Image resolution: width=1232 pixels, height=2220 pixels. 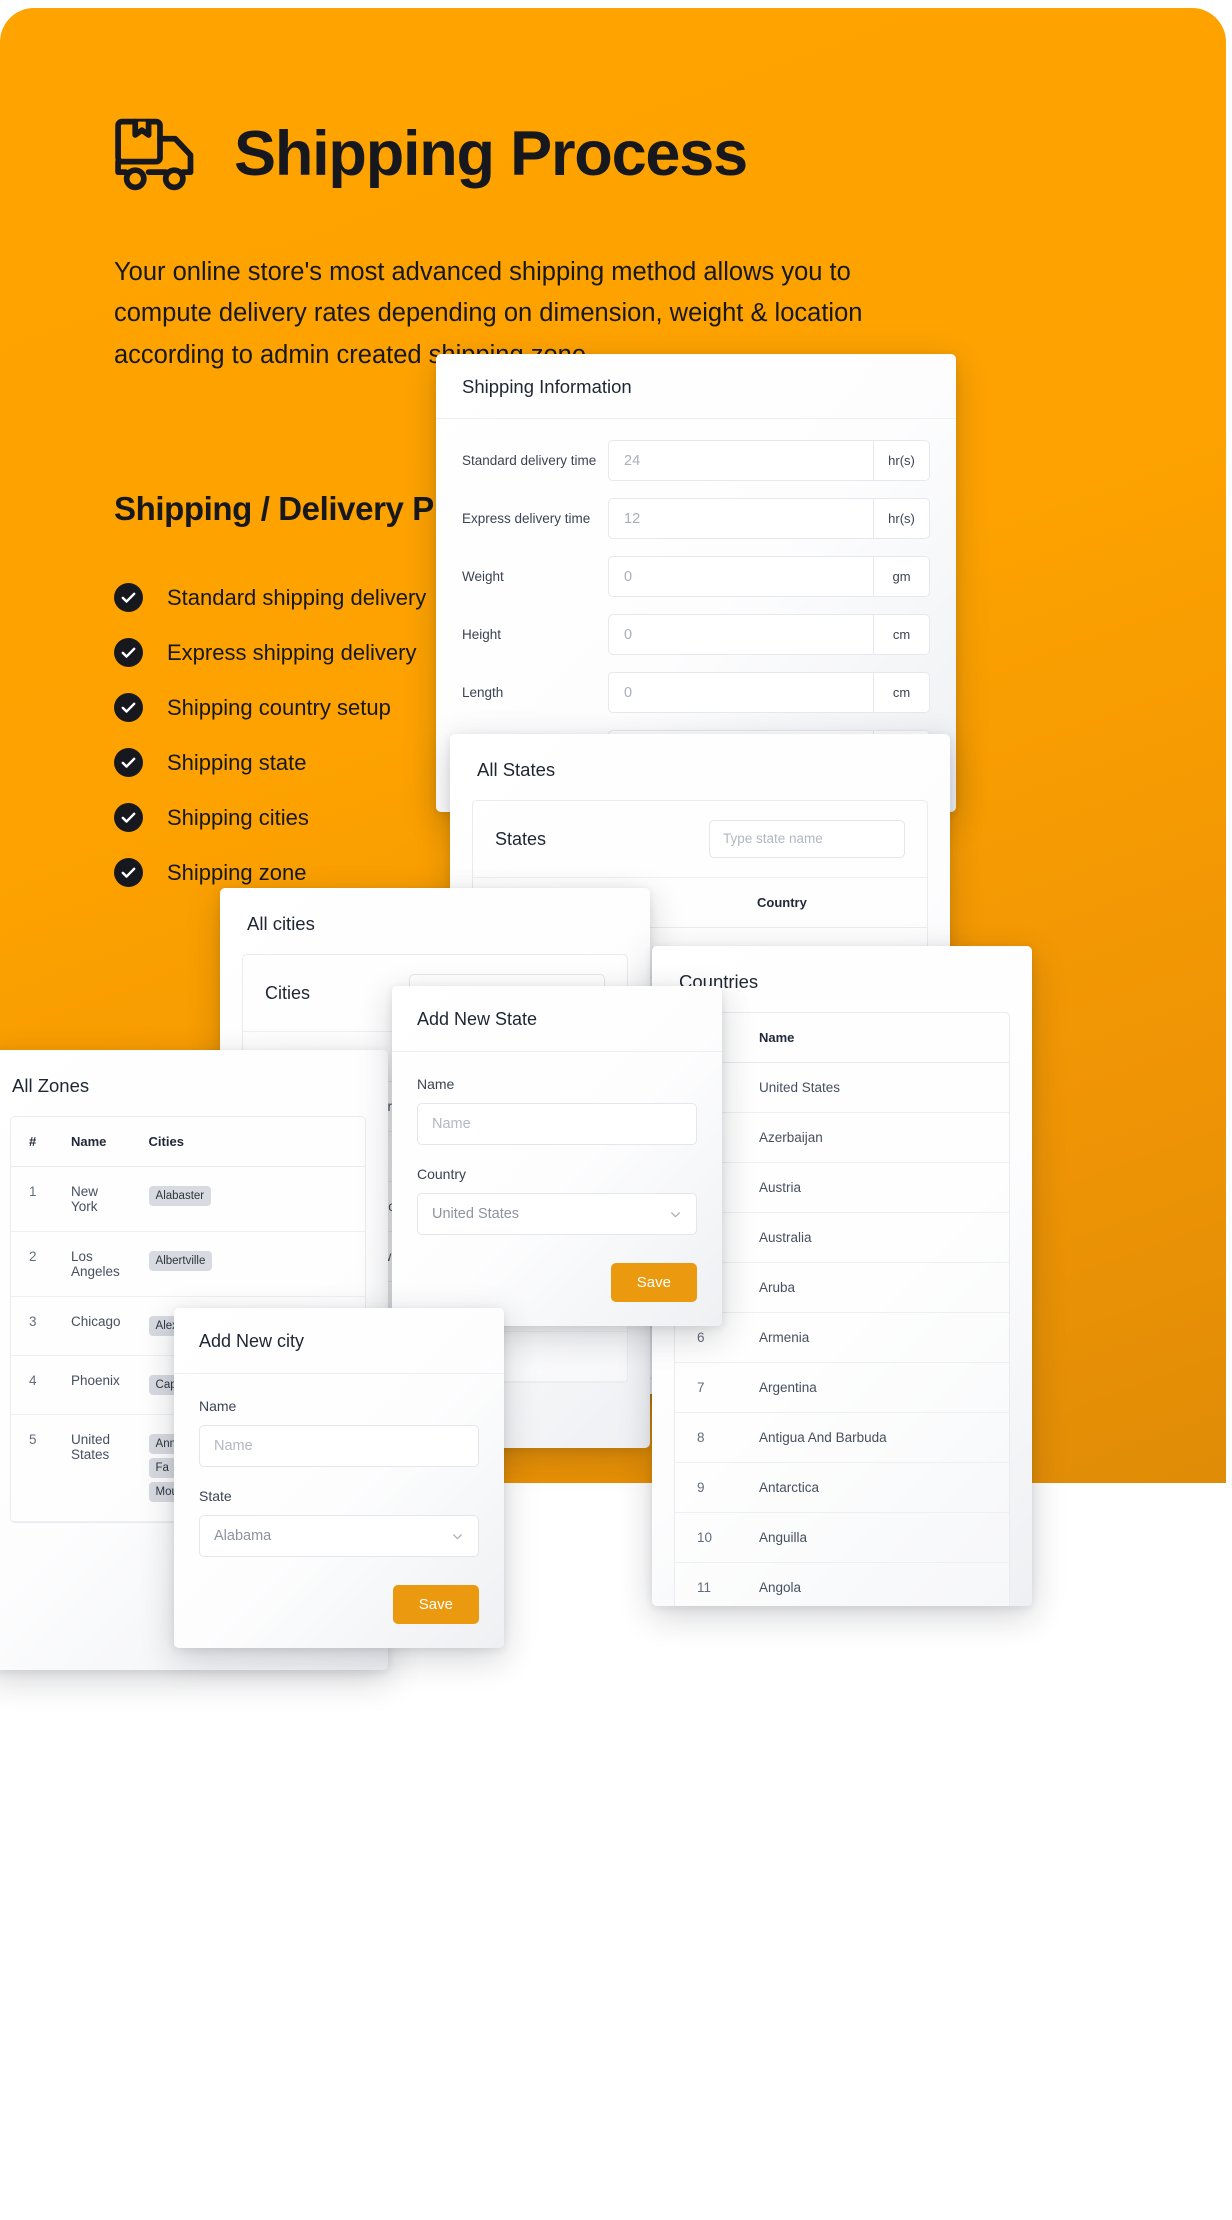 What do you see at coordinates (281, 923) in the screenshot?
I see `card-title: All cities` at bounding box center [281, 923].